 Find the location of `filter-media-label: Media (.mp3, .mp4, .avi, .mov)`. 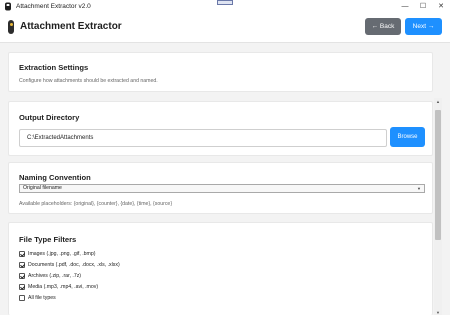

filter-media-label: Media (.mp3, .mp4, .avi, .mov) is located at coordinates (63, 287).